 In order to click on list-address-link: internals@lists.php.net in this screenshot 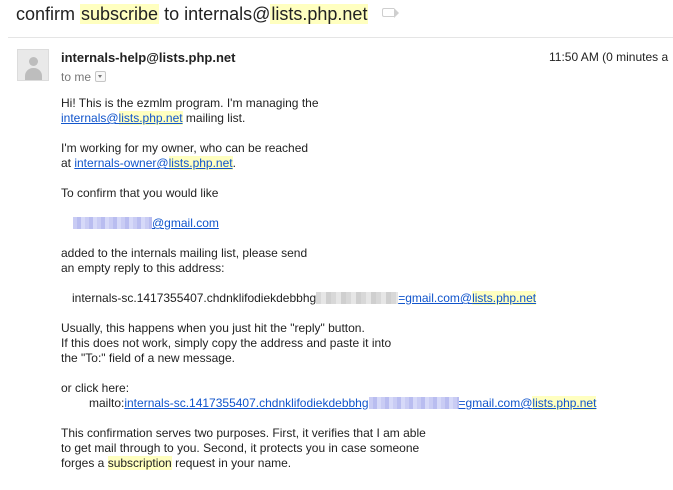, I will do `click(122, 118)`.